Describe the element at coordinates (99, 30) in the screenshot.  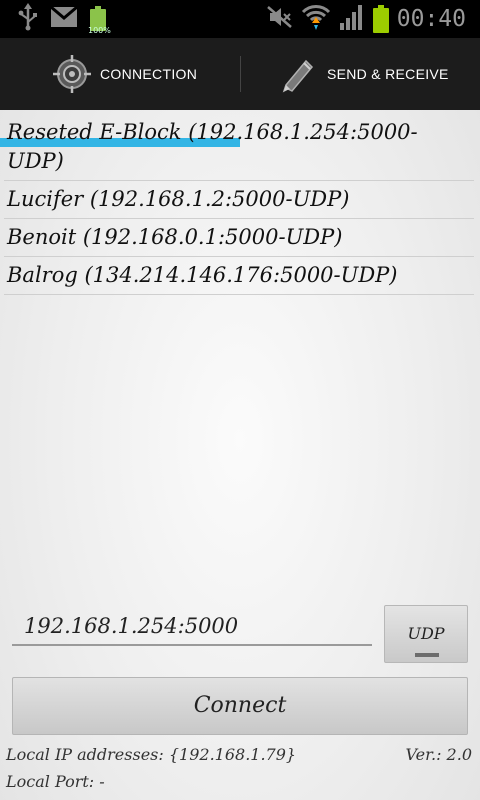
I see `battery-percent-label: 100%` at that location.